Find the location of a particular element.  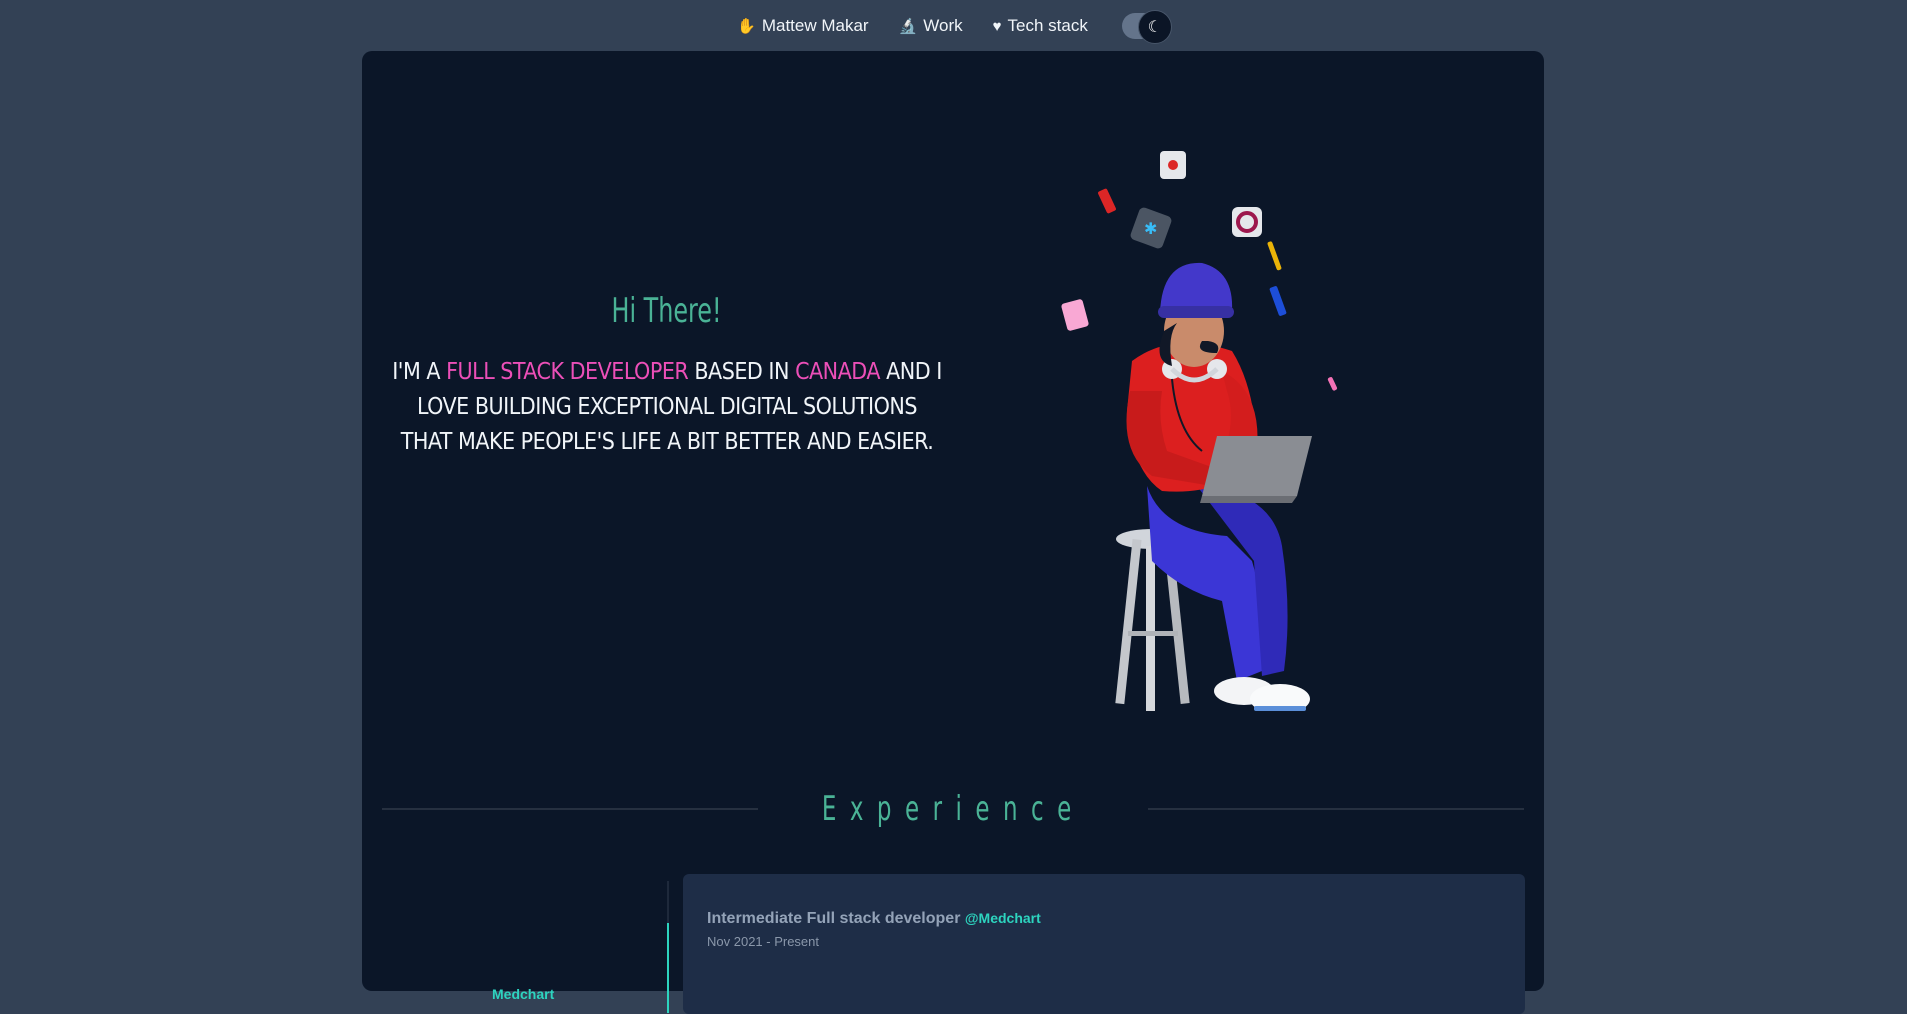

experience-company-link: @Medchart is located at coordinates (1003, 918).